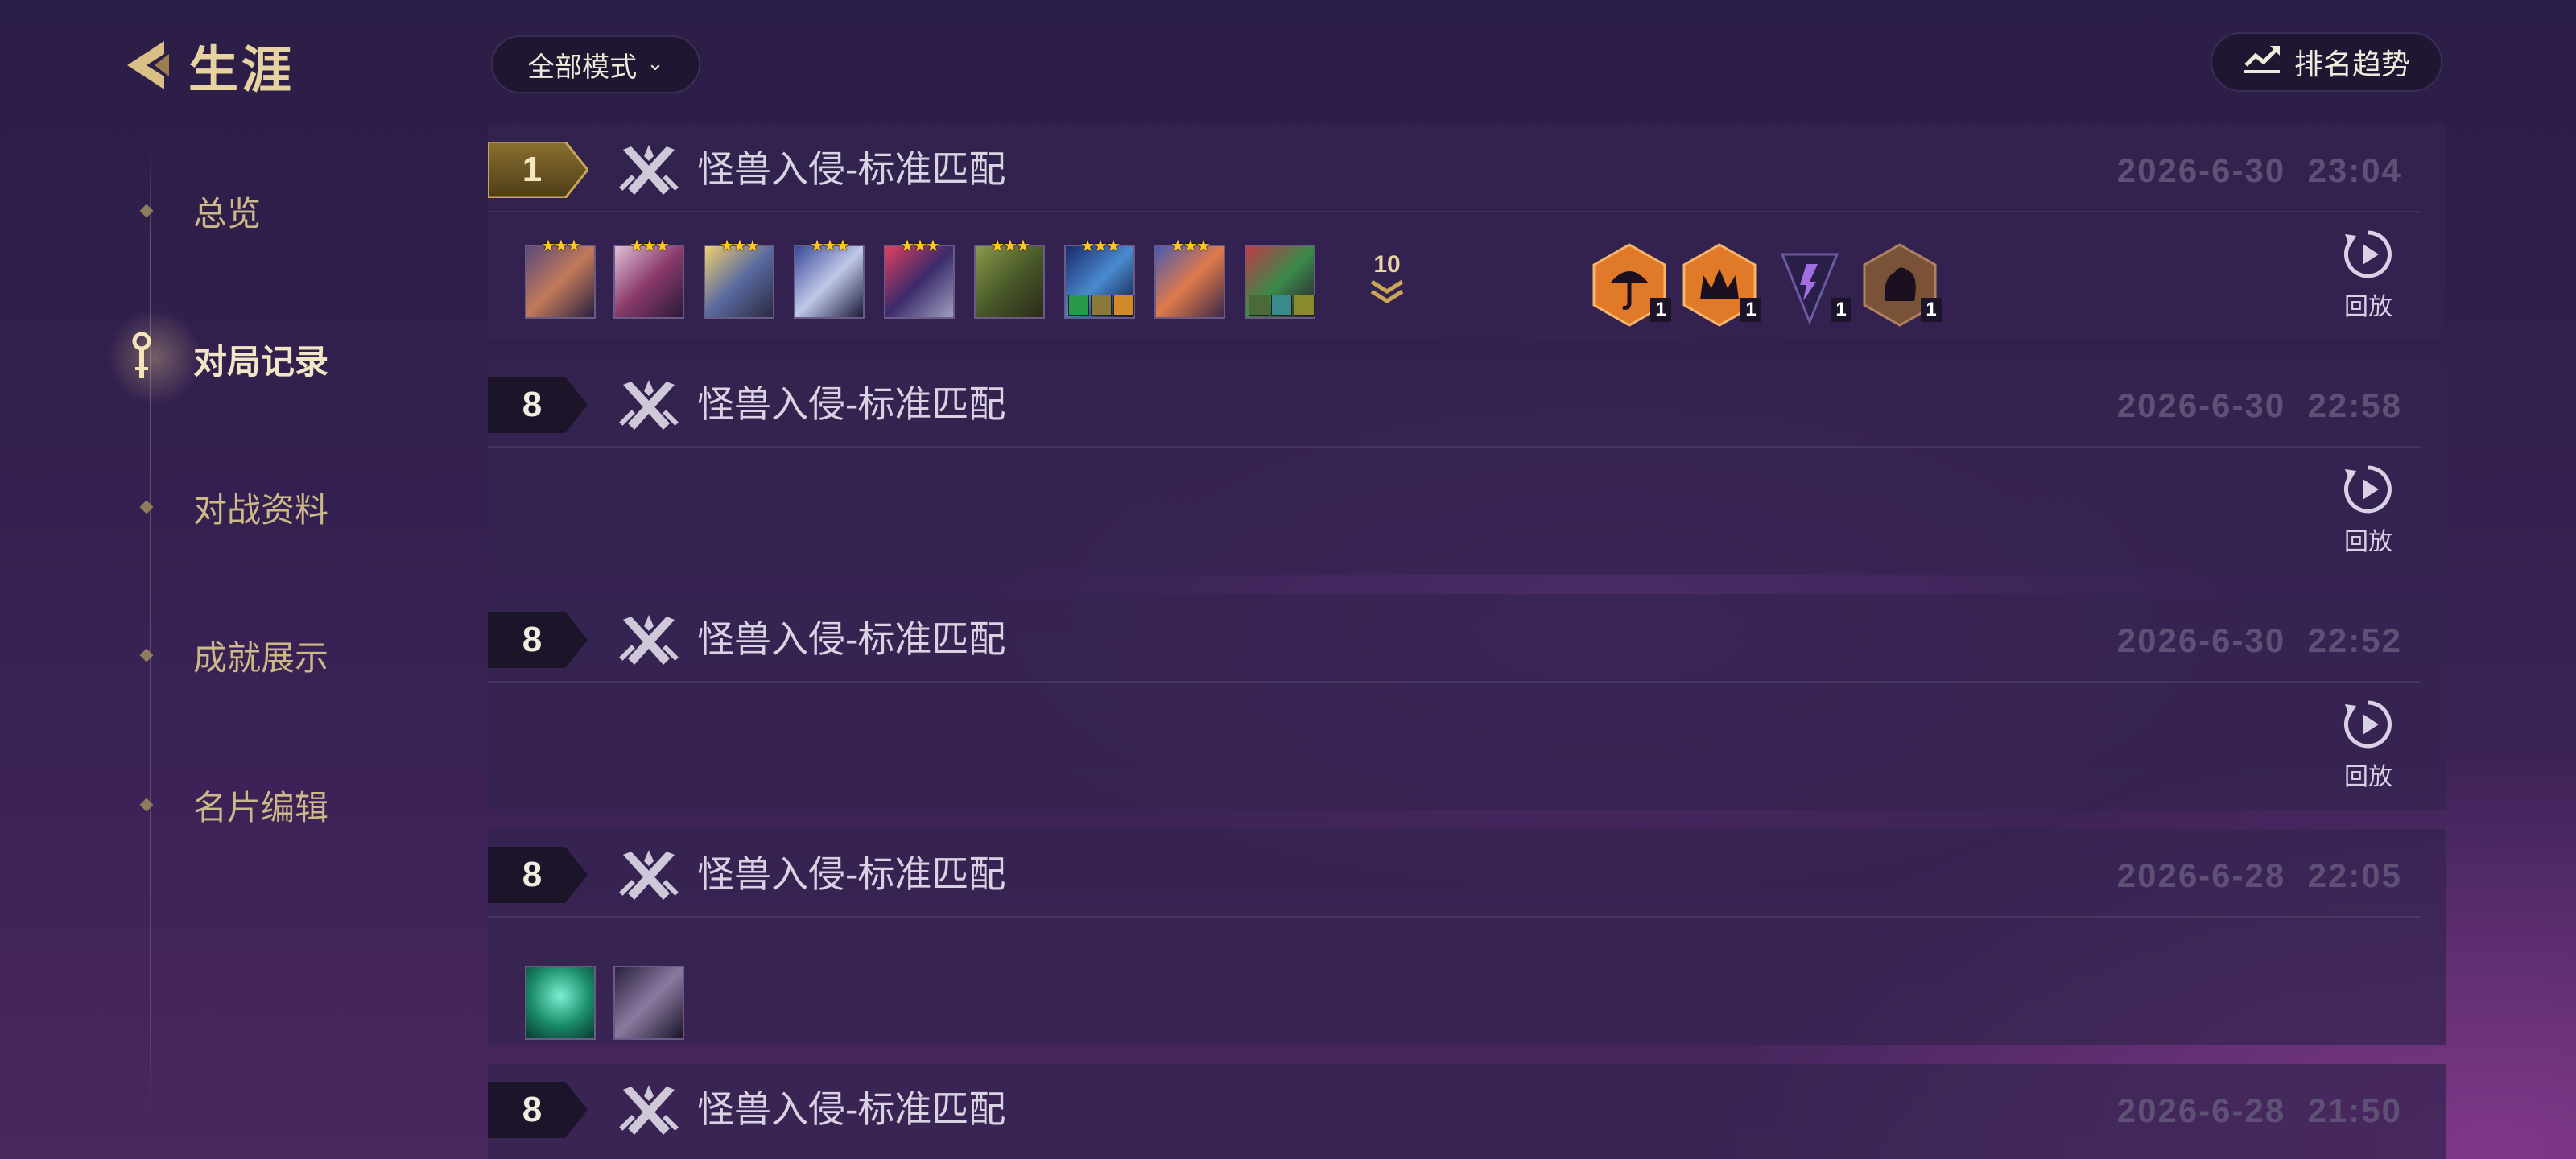  Describe the element at coordinates (2354, 1110) in the screenshot. I see `match-time: 21:50` at that location.